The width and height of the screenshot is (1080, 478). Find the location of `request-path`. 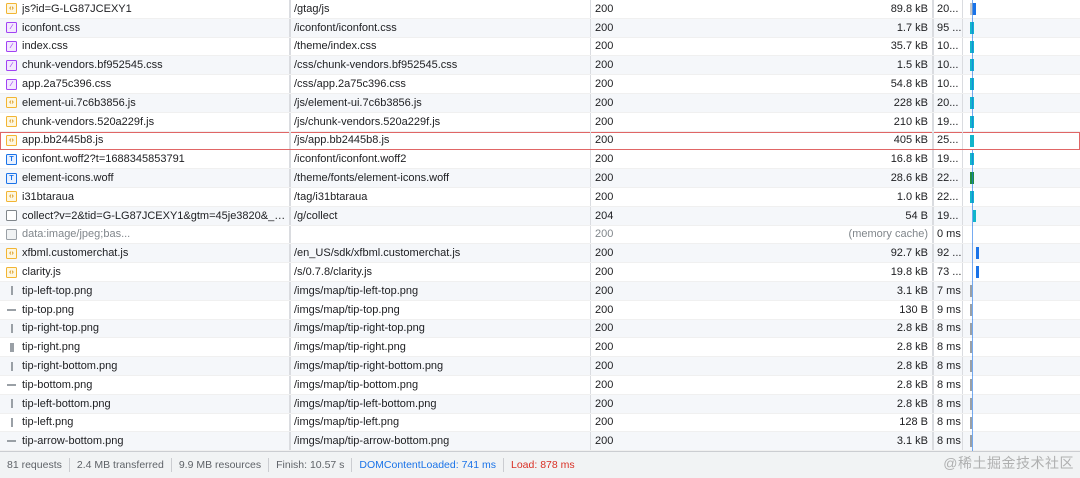

request-path is located at coordinates (440, 234).